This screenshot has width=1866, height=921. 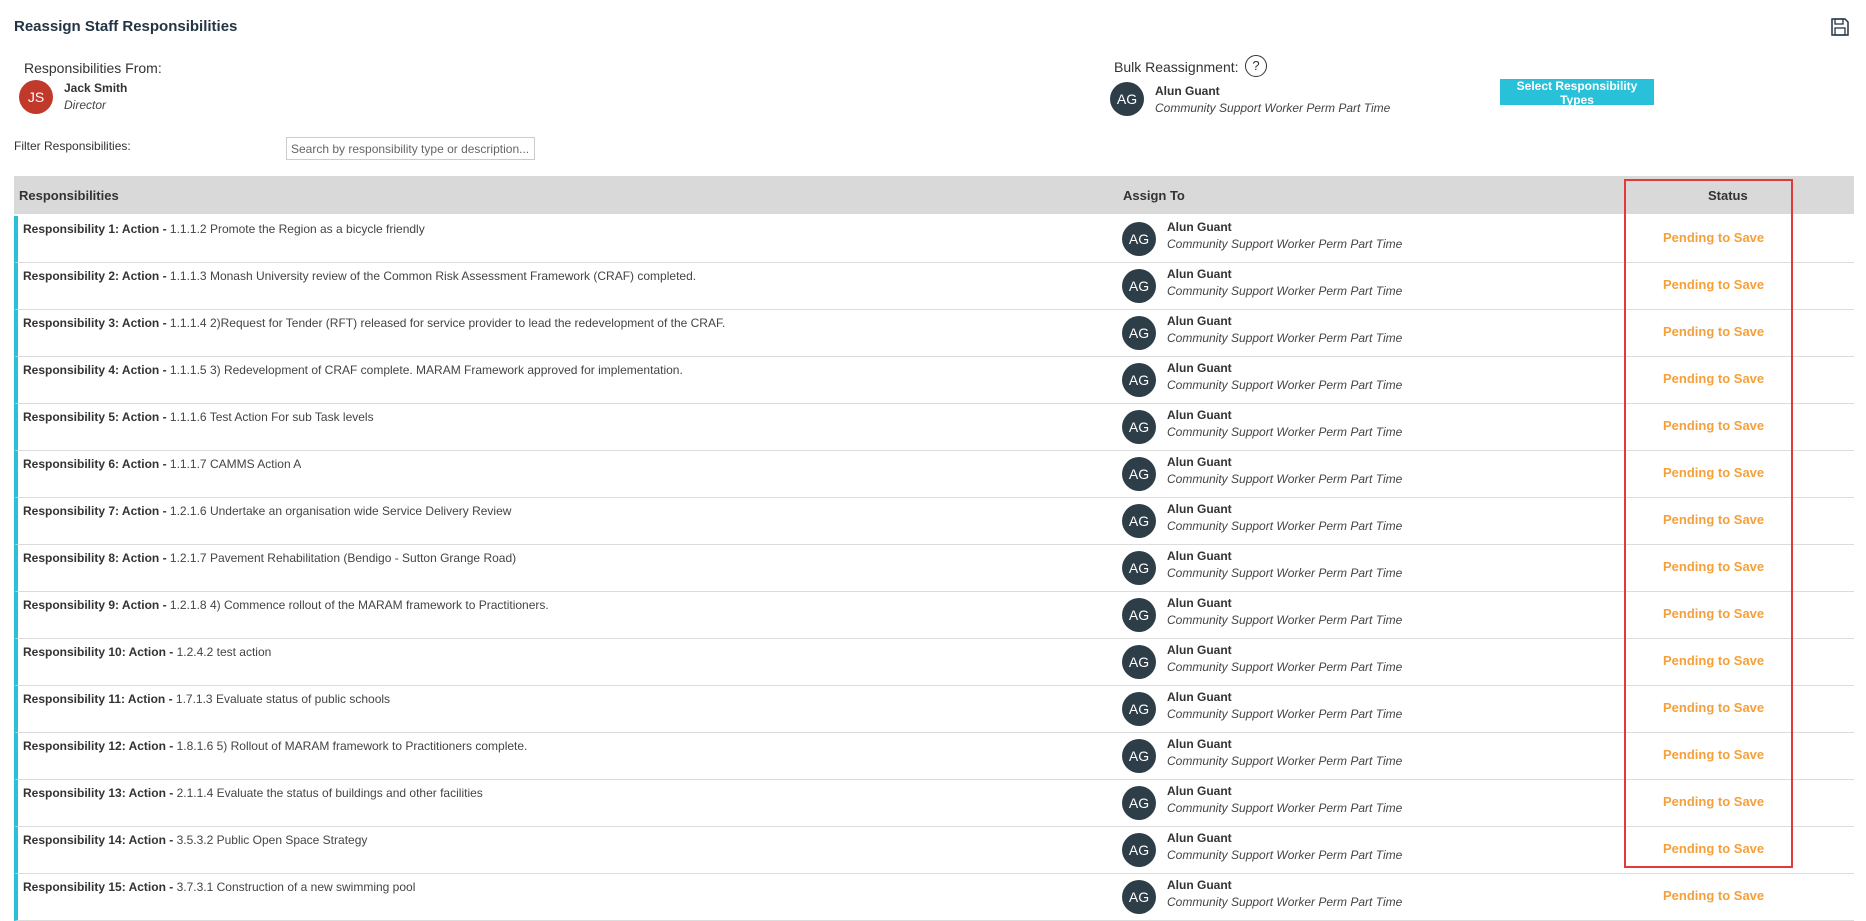 I want to click on responsibility-prefix: Responsibility 12: Action -, so click(x=98, y=746).